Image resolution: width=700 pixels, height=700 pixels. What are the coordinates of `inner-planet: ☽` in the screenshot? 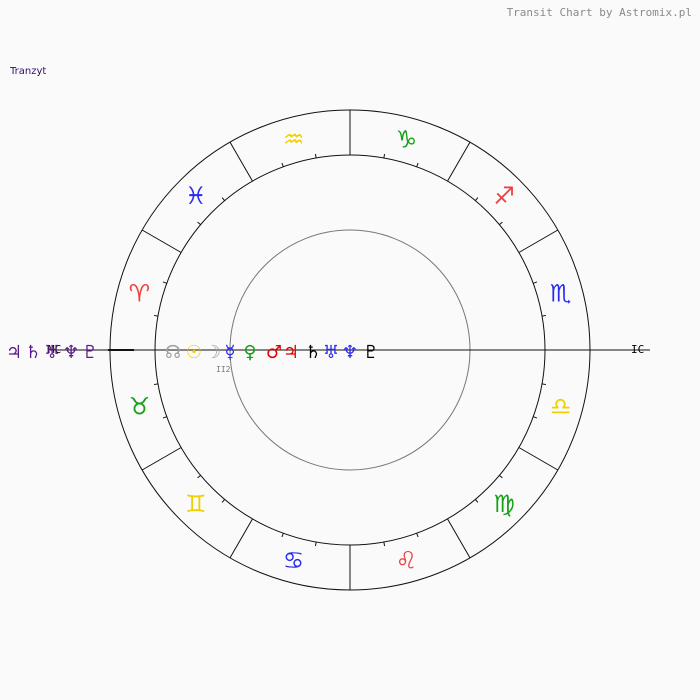 It's located at (213, 352).